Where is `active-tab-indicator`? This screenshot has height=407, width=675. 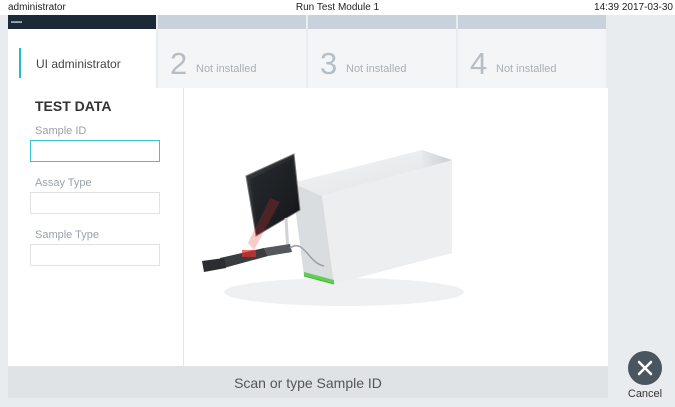
active-tab-indicator is located at coordinates (20, 63).